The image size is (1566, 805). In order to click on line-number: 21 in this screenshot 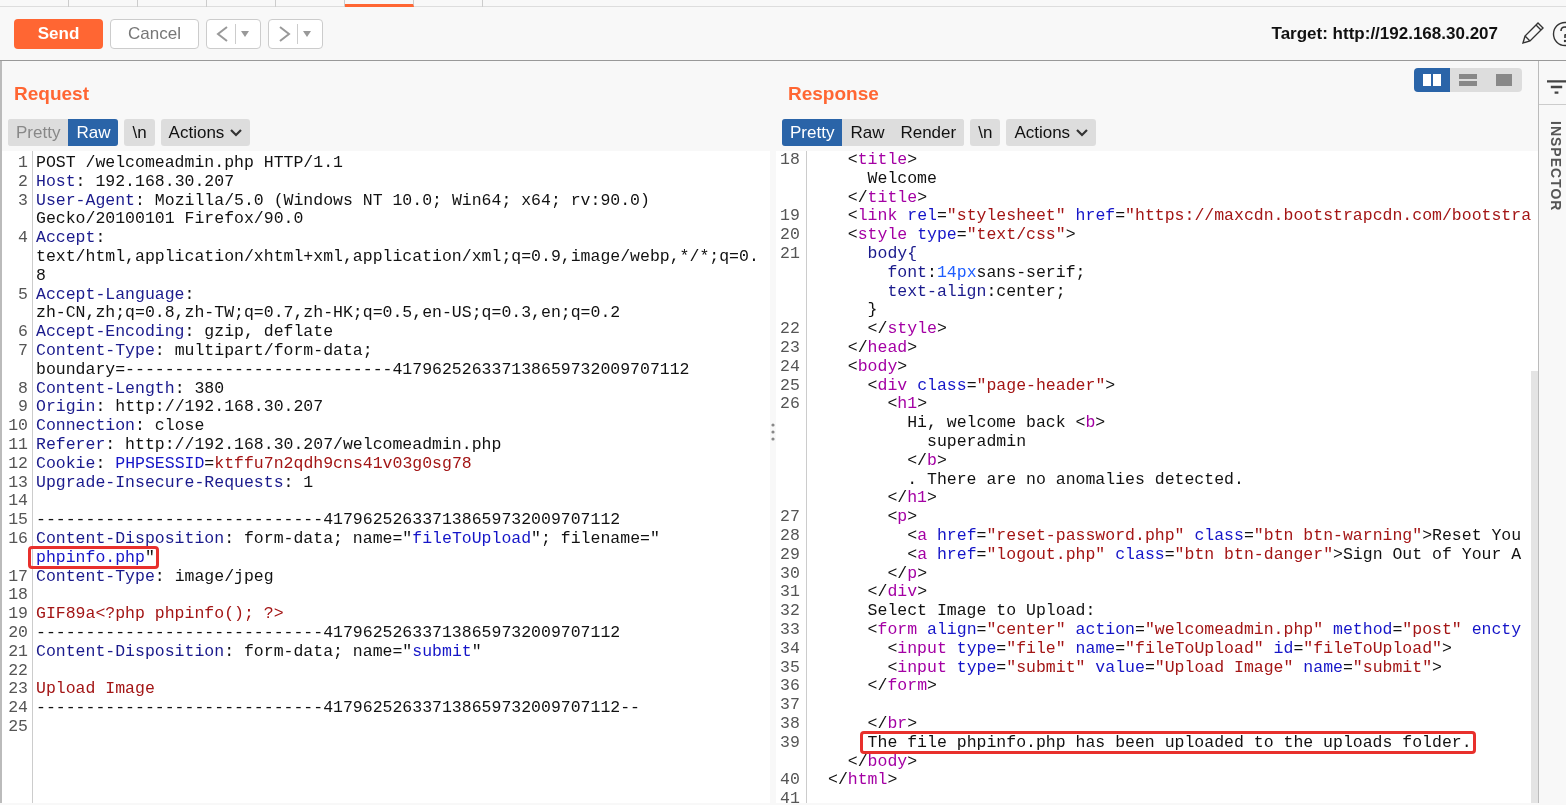, I will do `click(18, 652)`.